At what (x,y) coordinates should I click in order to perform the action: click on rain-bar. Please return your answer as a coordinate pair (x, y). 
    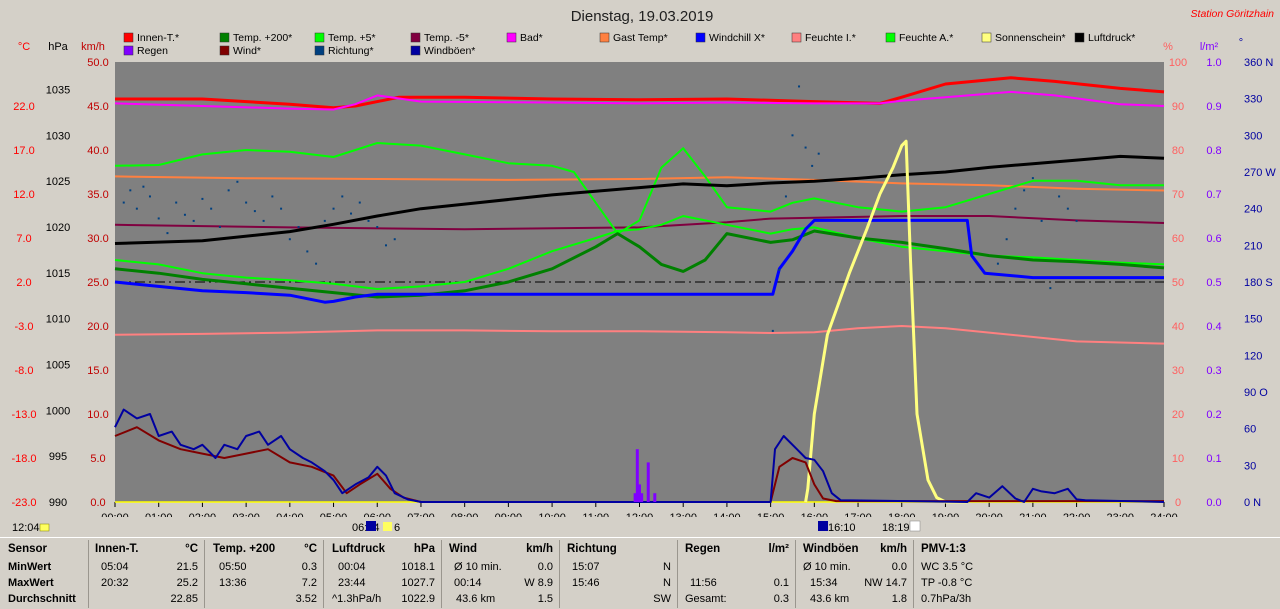
    Looking at the image, I should click on (642, 497).